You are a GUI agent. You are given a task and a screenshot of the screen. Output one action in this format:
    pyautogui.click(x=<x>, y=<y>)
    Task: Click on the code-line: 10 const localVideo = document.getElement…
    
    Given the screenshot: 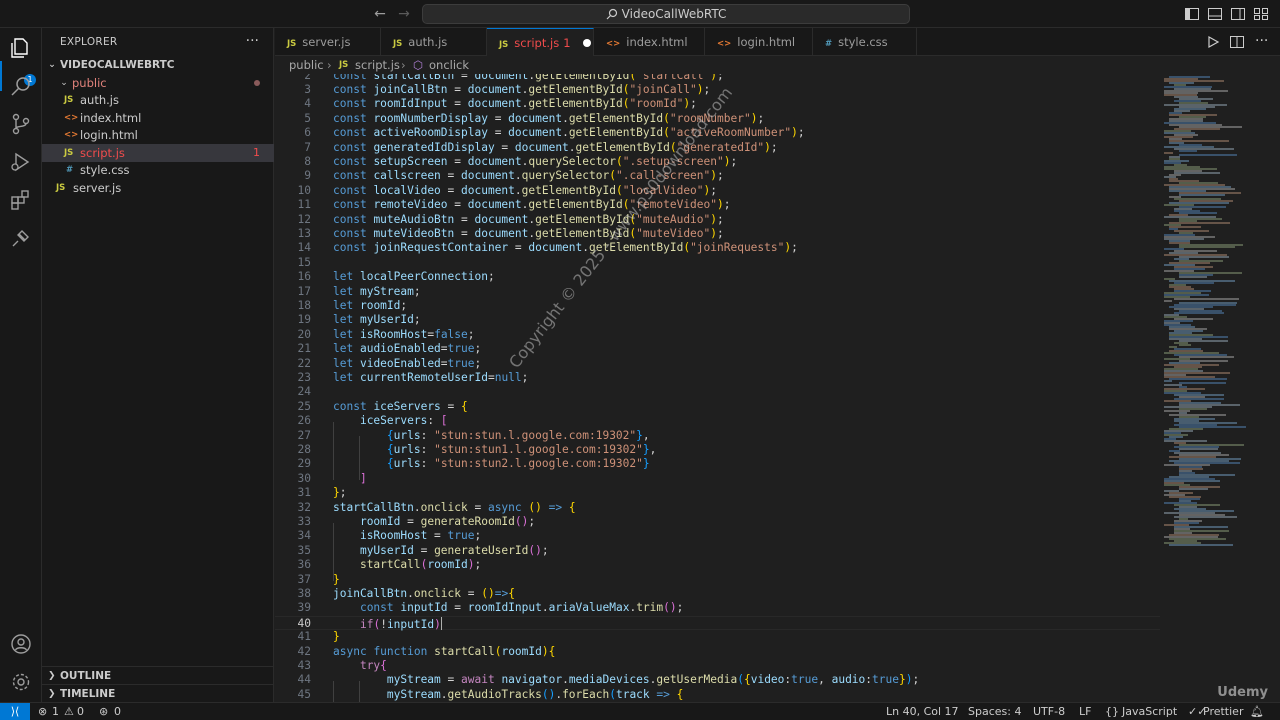 What is the action you would take?
    pyautogui.click(x=507, y=190)
    